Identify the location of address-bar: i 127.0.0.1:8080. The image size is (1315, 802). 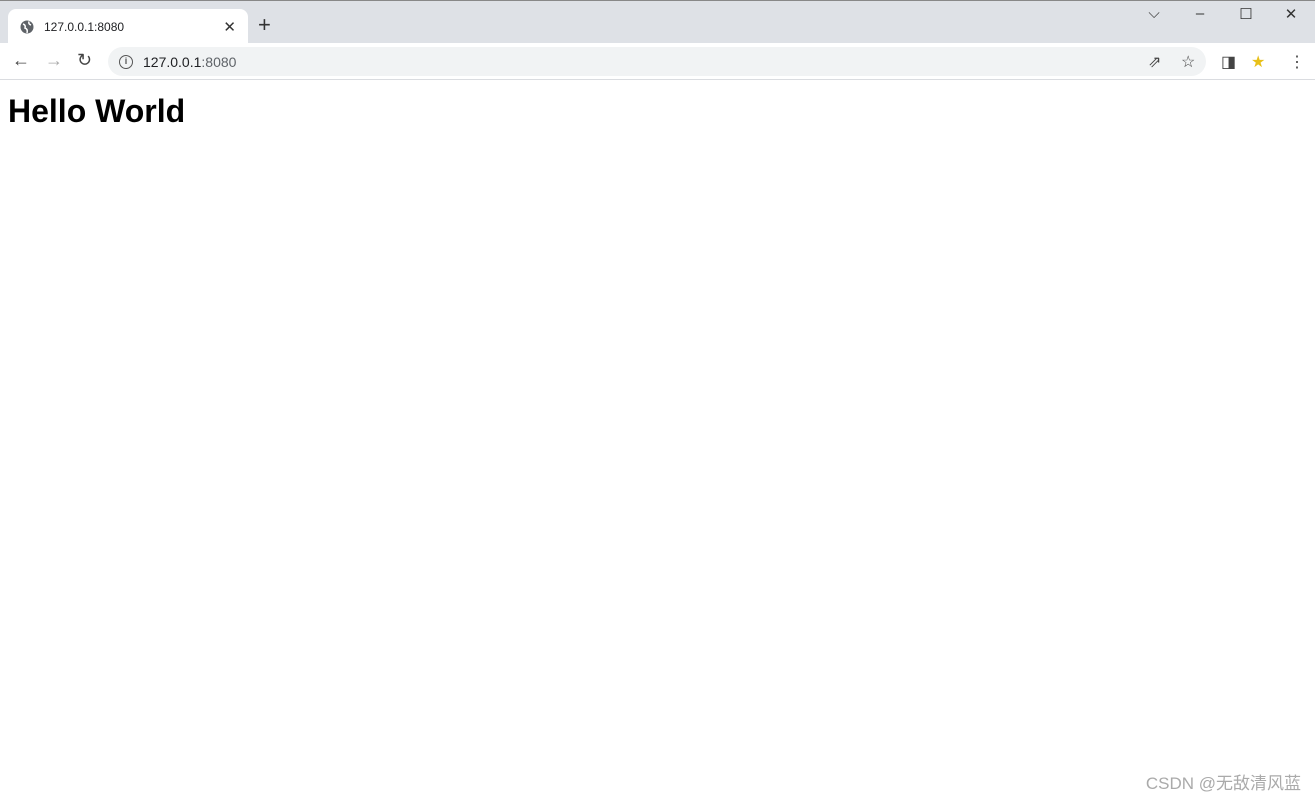
(657, 61).